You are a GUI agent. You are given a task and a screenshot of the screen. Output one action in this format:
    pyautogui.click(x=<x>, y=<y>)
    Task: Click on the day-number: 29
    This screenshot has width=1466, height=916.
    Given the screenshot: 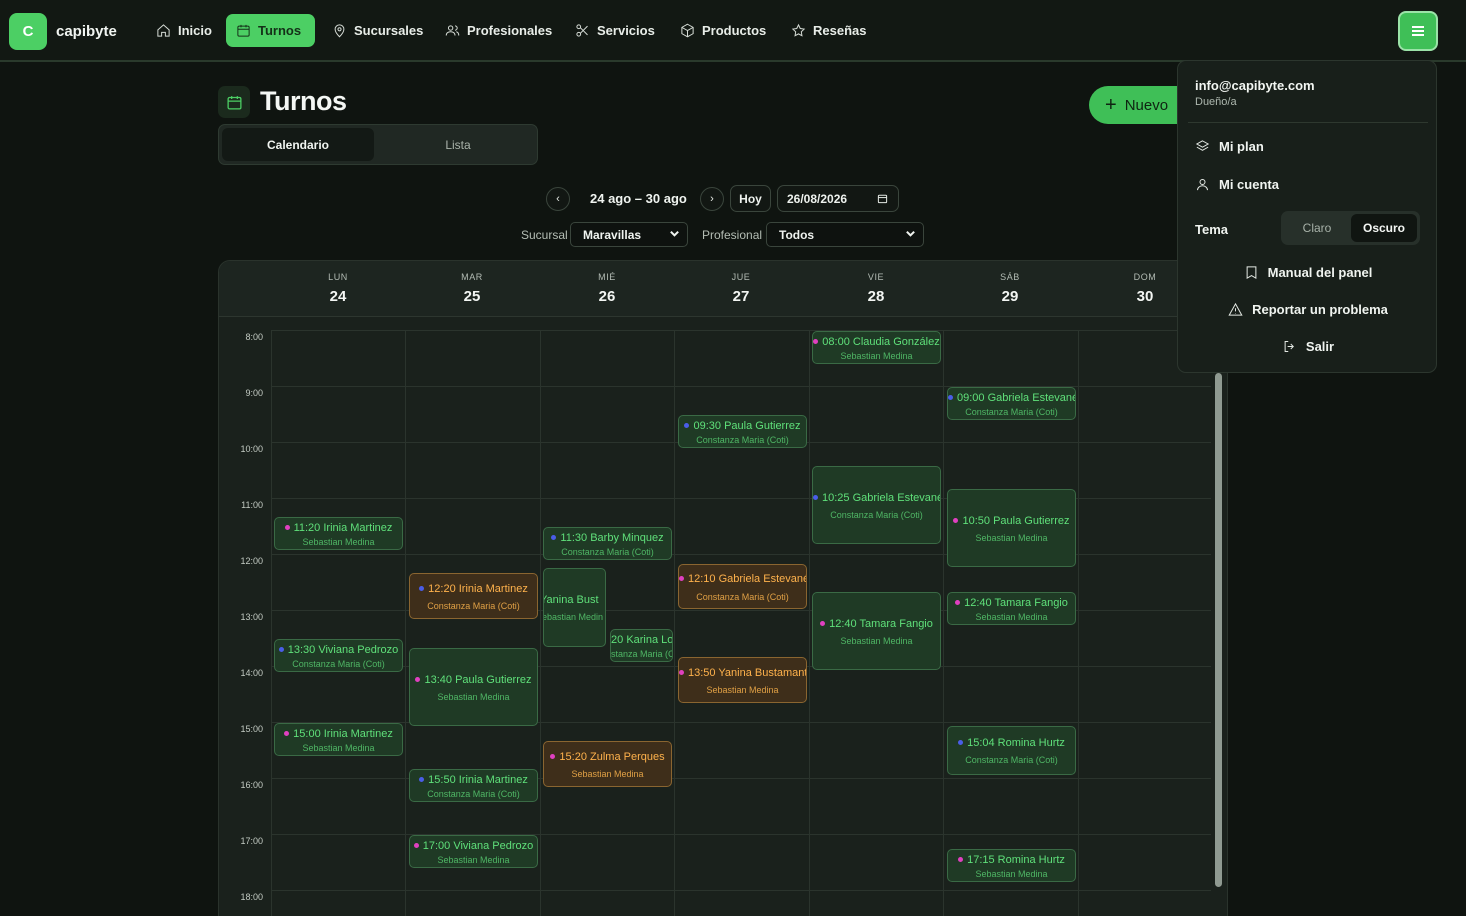 What is the action you would take?
    pyautogui.click(x=1010, y=296)
    